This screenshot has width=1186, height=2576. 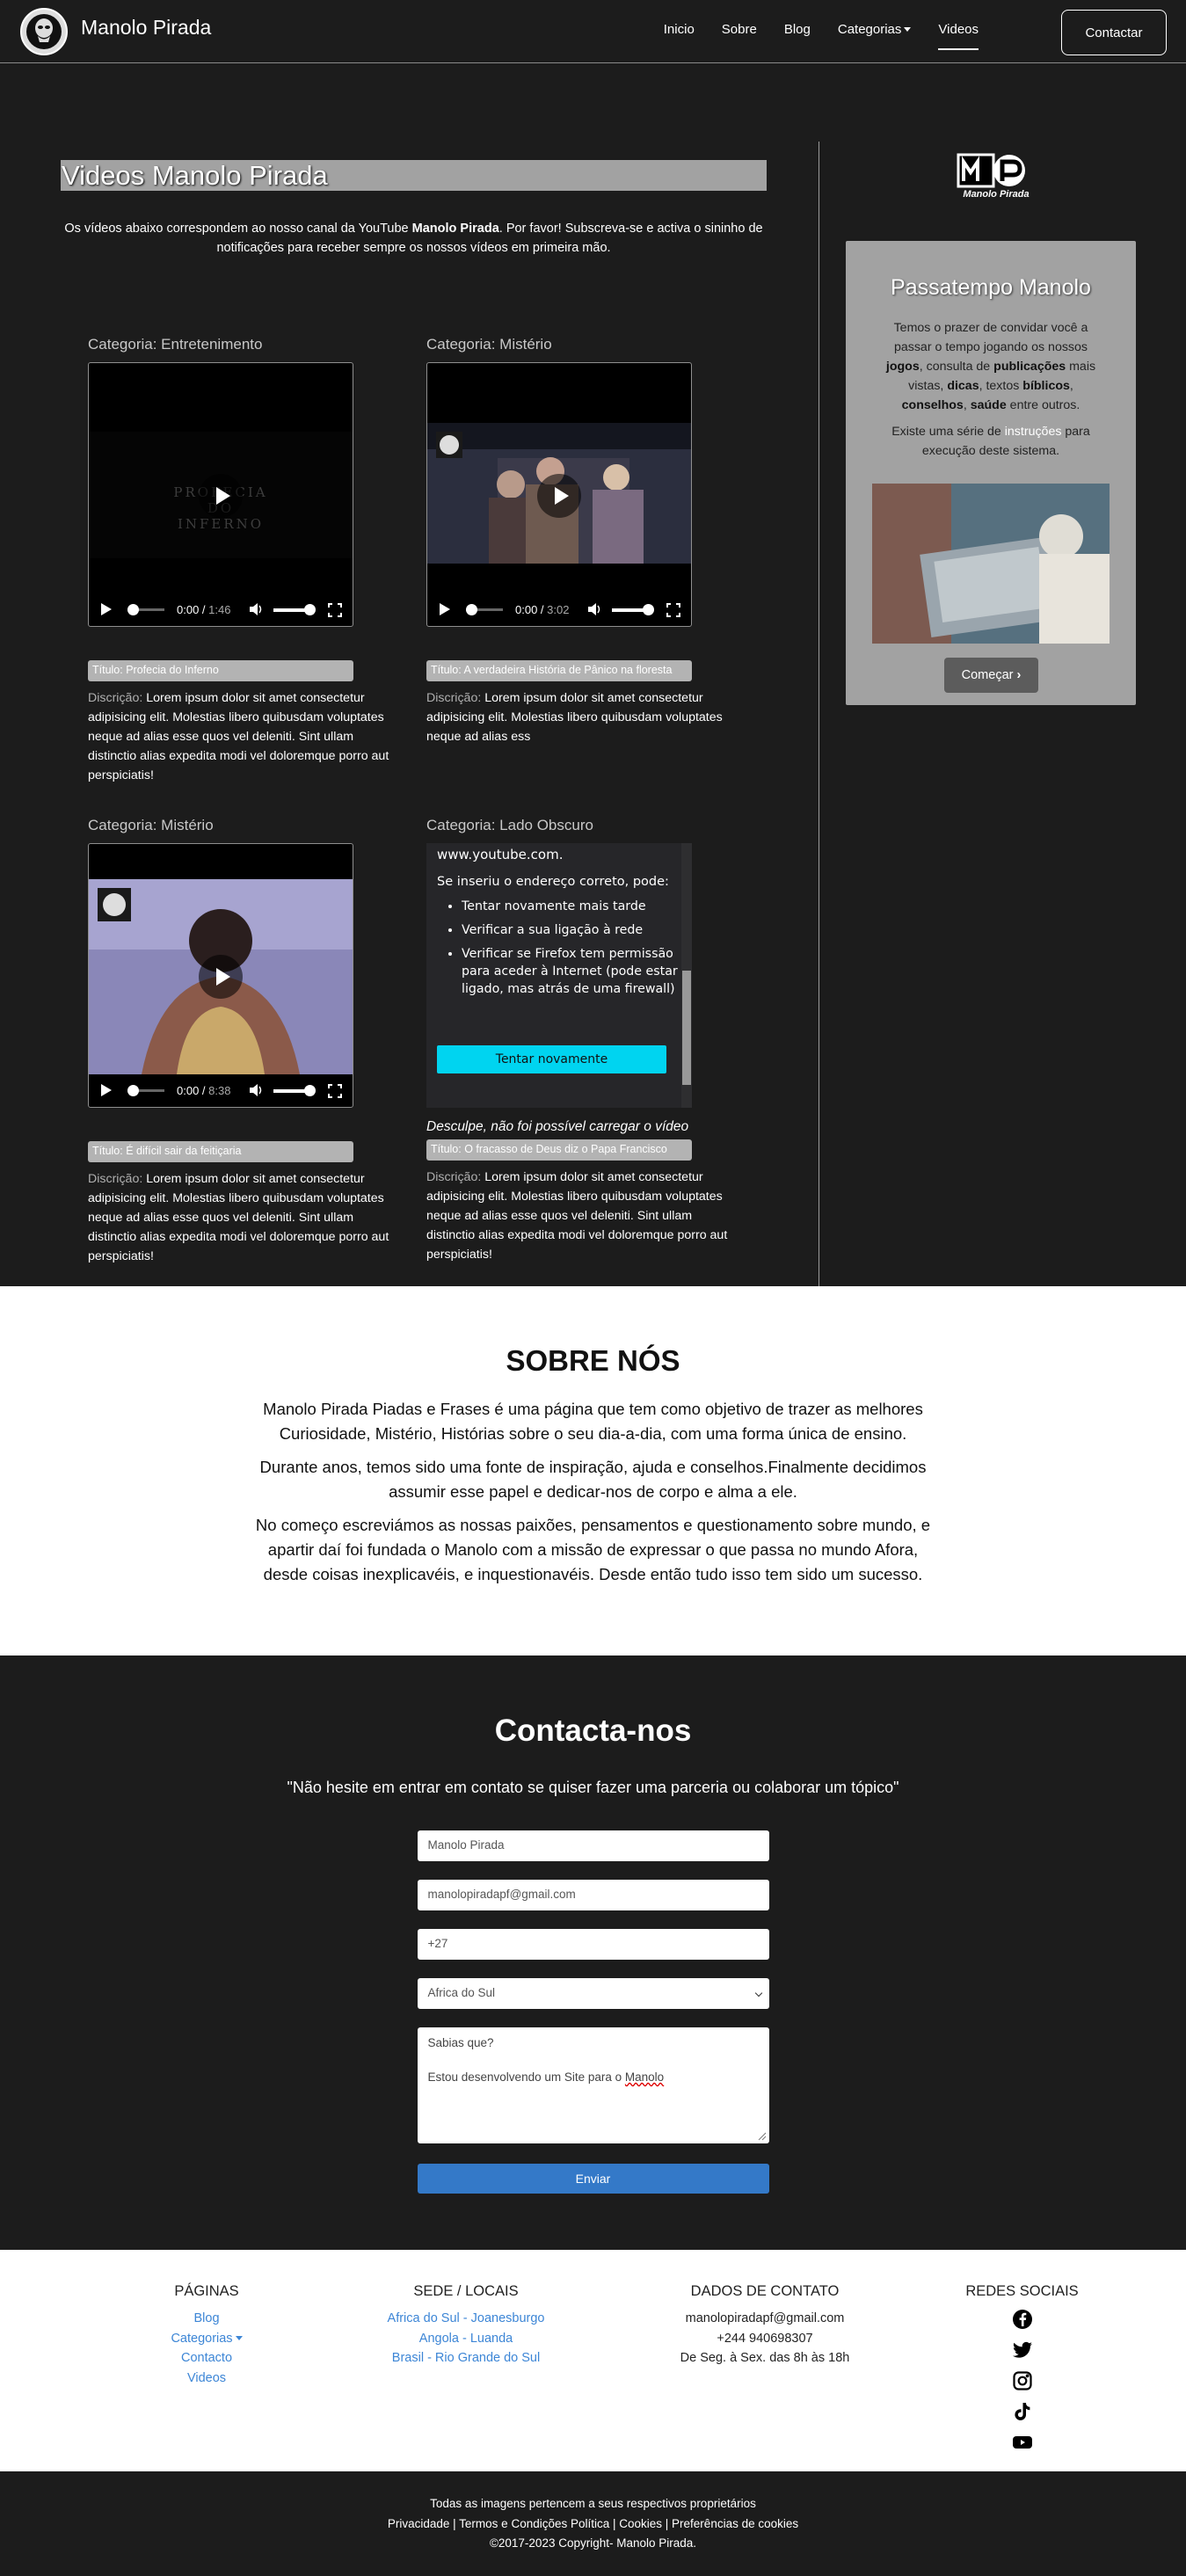 What do you see at coordinates (963, 386) in the screenshot?
I see `panel-text-bold: dicas` at bounding box center [963, 386].